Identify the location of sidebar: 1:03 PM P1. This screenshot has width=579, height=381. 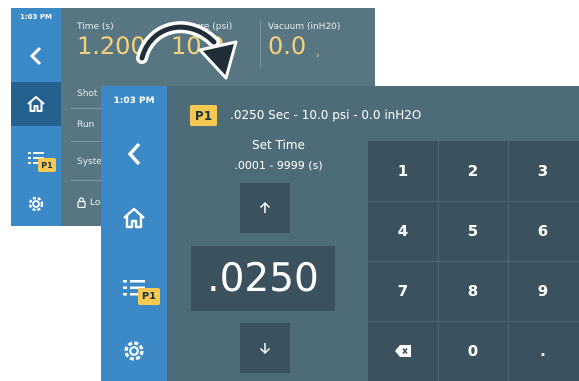
(134, 233).